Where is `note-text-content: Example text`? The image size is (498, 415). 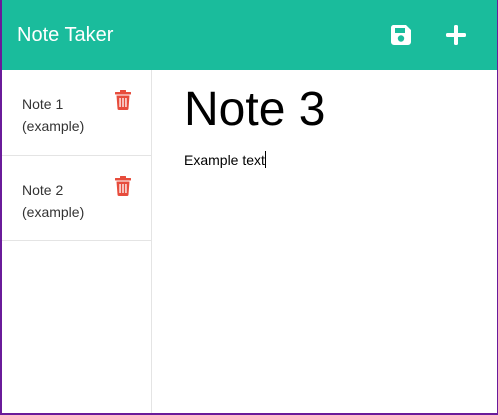 note-text-content: Example text is located at coordinates (224, 160).